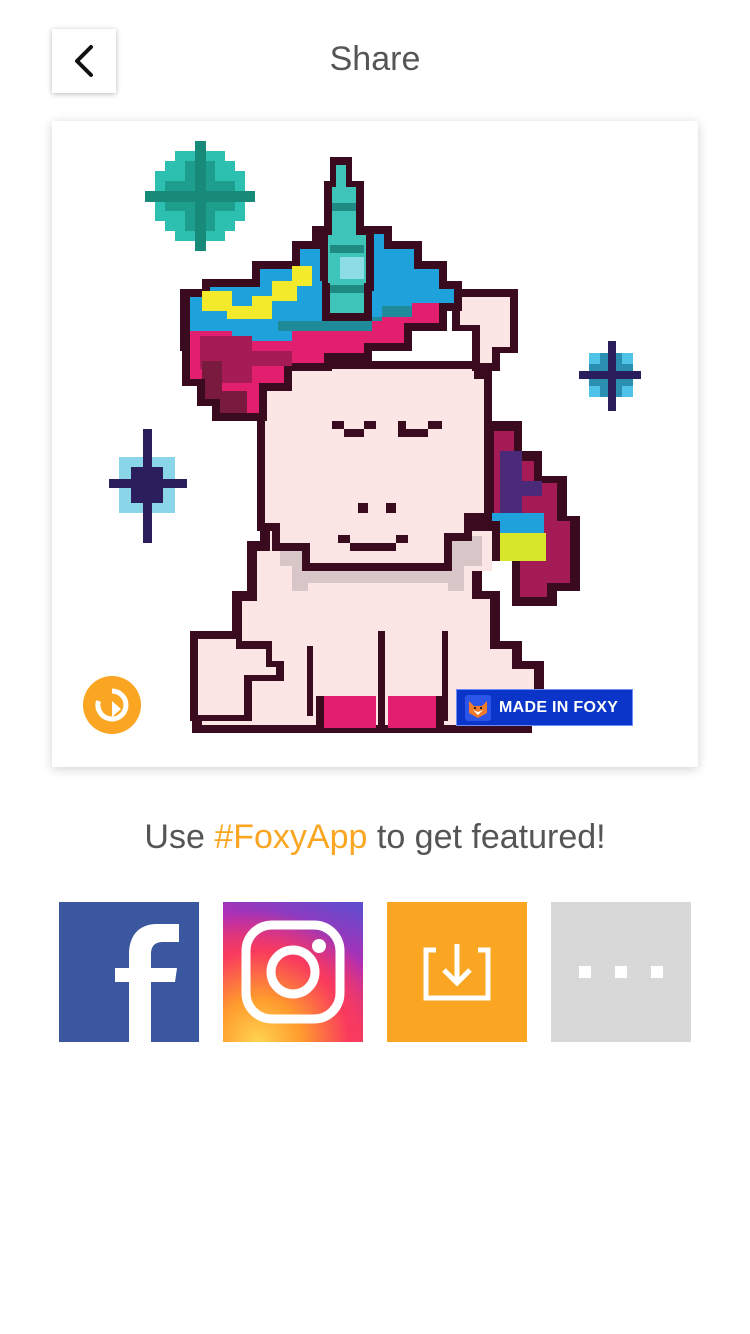 The height and width of the screenshot is (1334, 750). I want to click on facebook-share-button, so click(129, 972).